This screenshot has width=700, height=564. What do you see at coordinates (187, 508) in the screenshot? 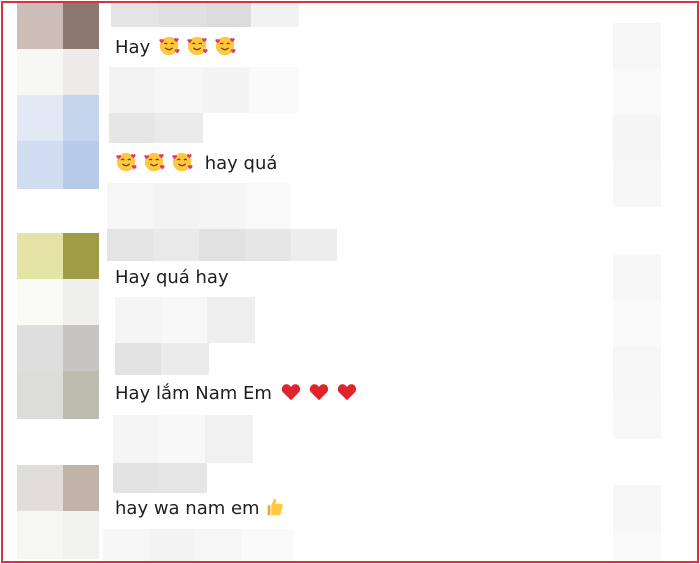
I see `comment-5-text: hay wa nam em` at bounding box center [187, 508].